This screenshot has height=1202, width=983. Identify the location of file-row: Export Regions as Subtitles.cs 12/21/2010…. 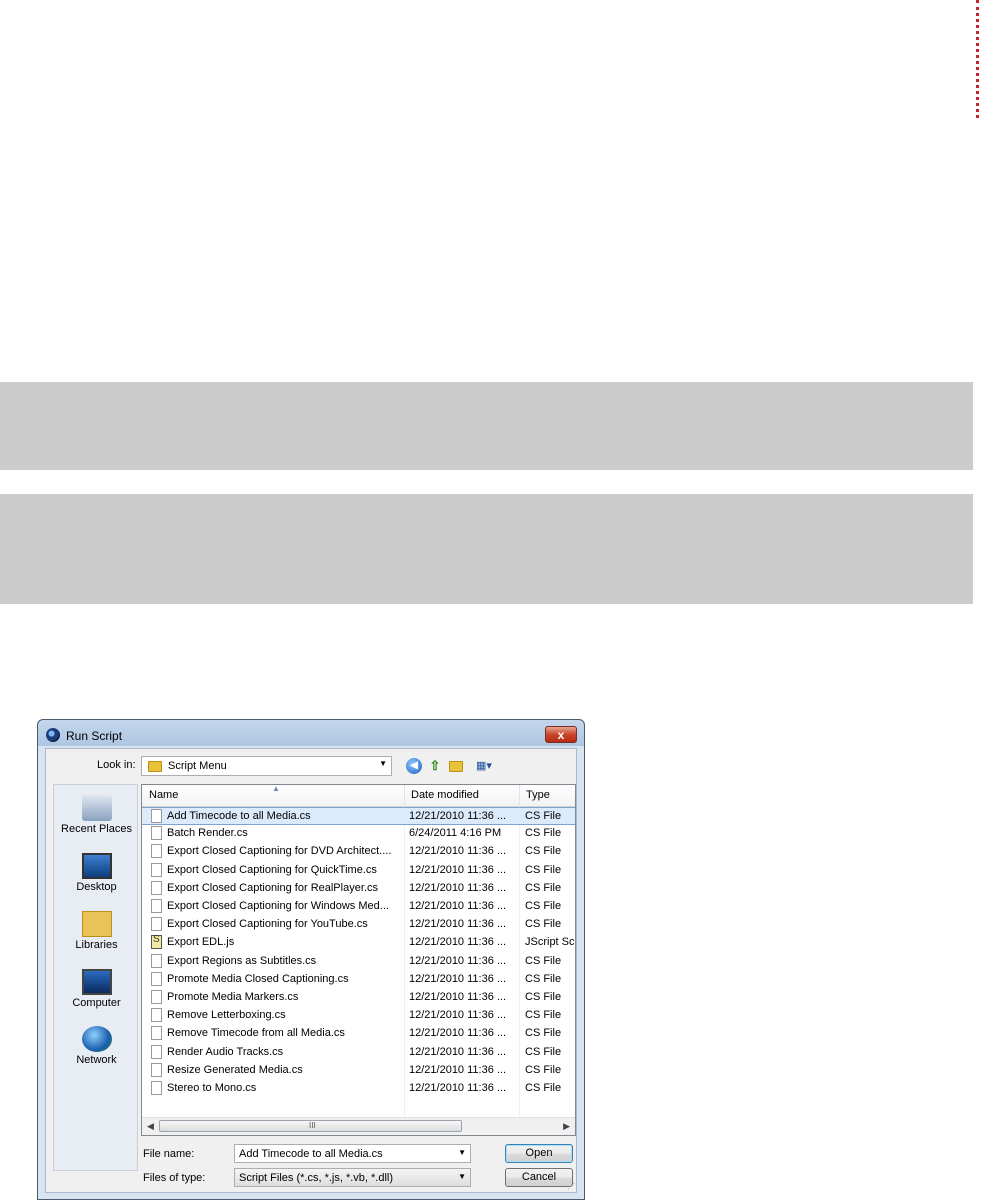
(358, 962).